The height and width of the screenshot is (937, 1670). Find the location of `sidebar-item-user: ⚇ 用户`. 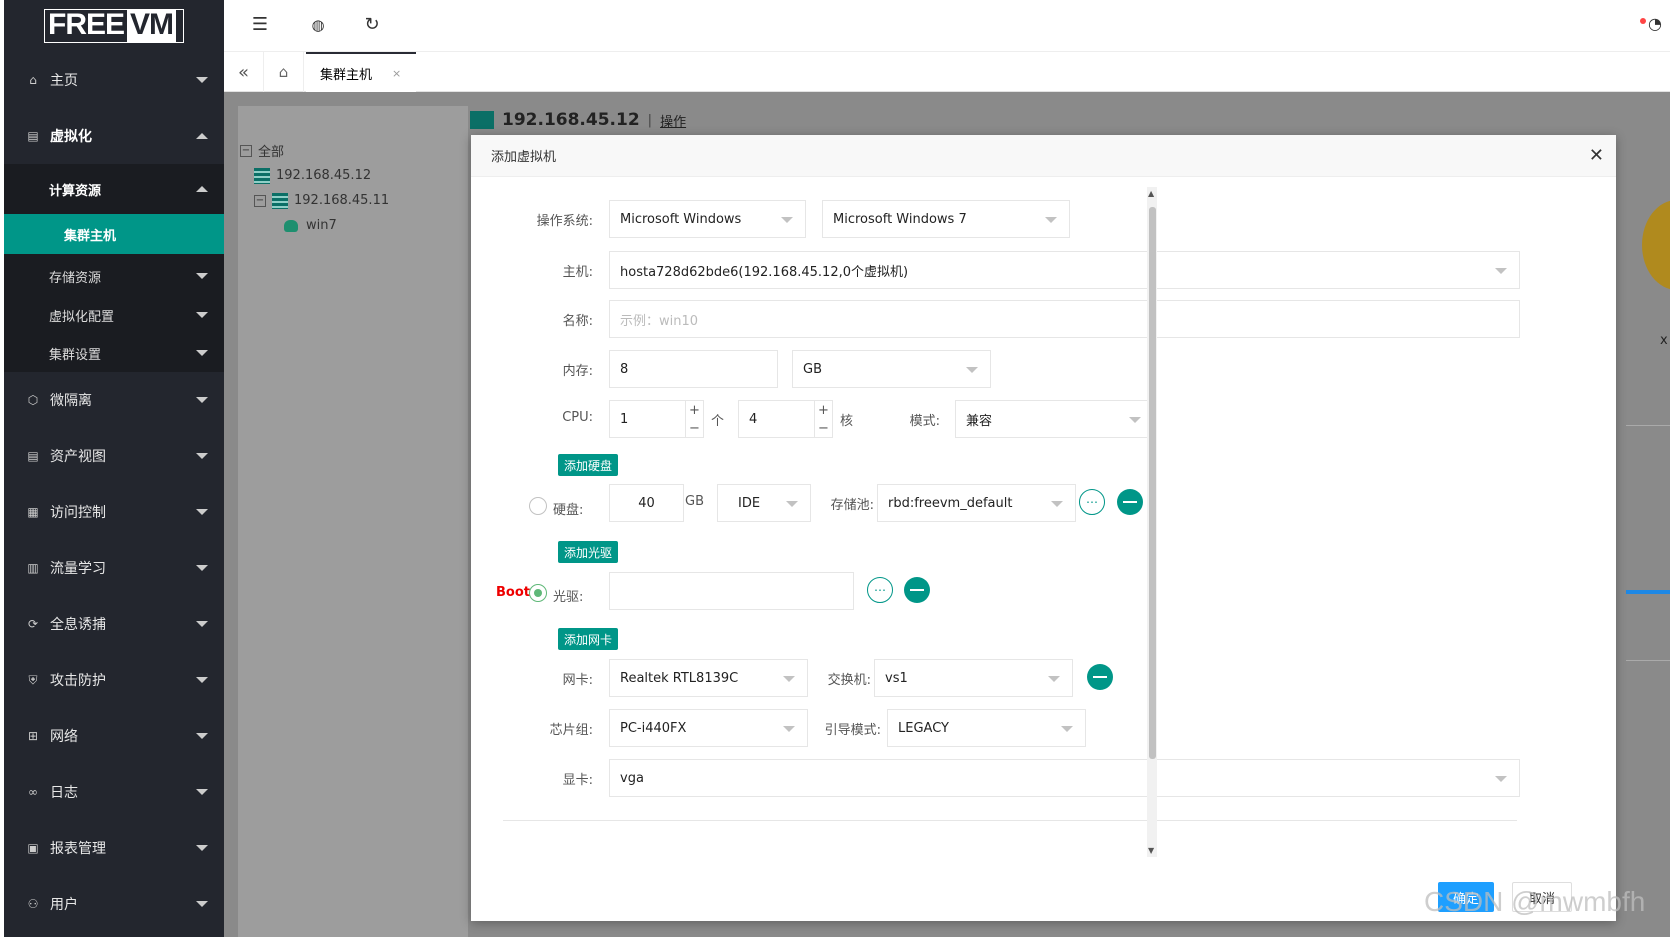

sidebar-item-user: ⚇ 用户 is located at coordinates (114, 904).